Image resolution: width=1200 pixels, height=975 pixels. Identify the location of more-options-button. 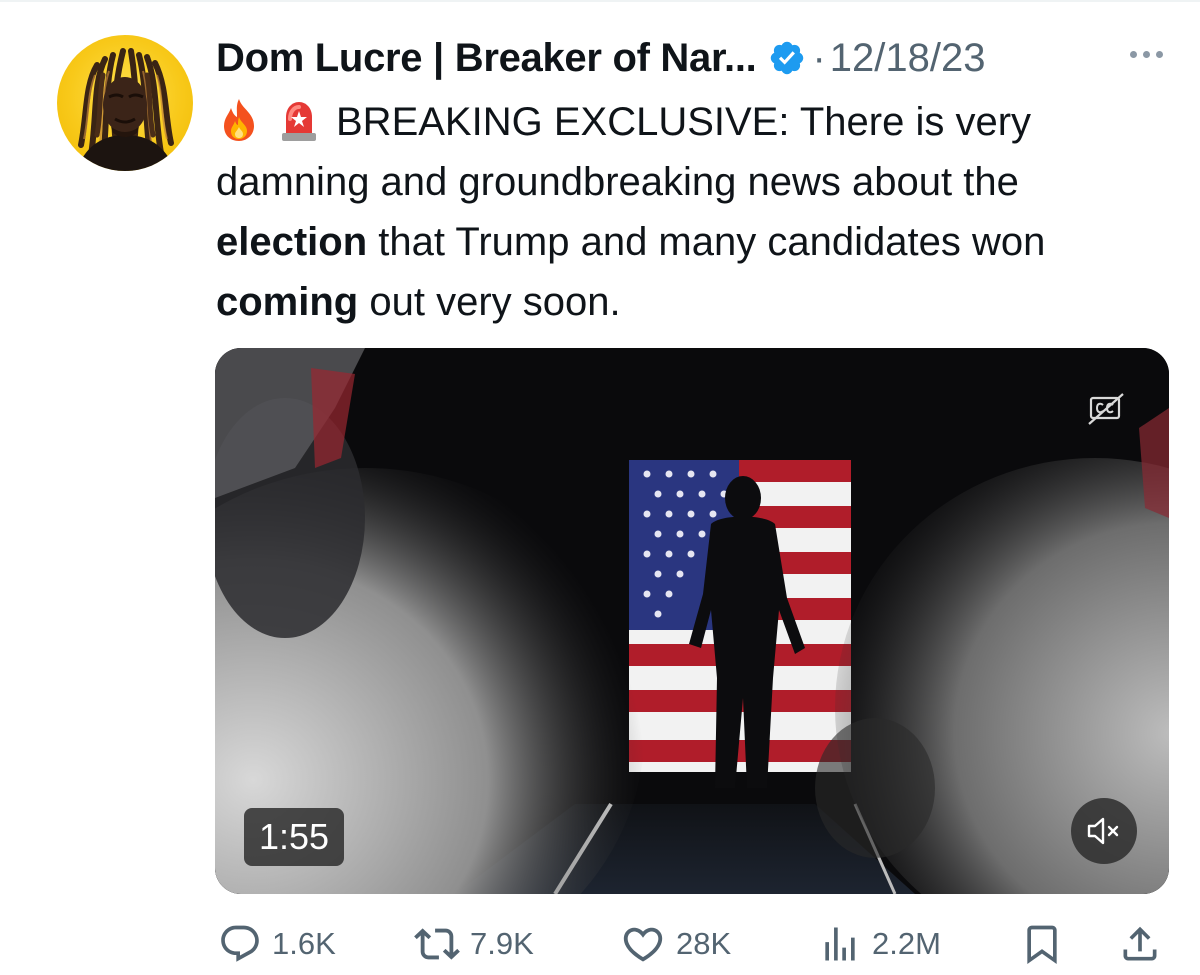
(1146, 54).